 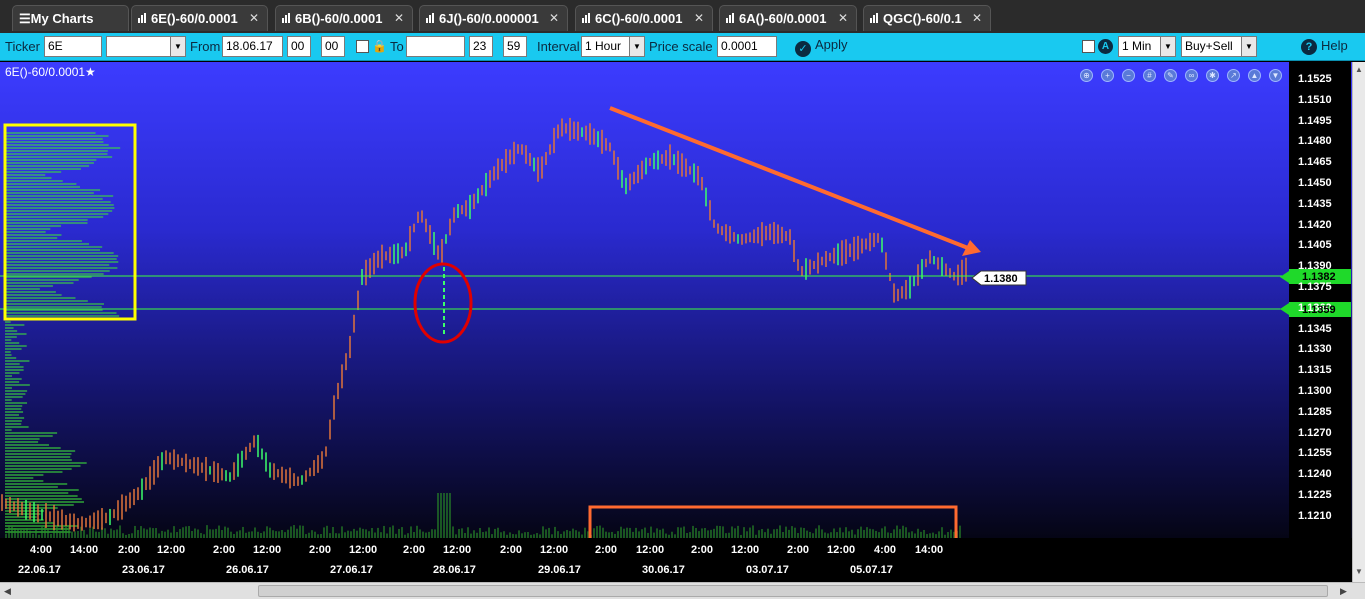 I want to click on x-time-tick: 4:00, so click(x=885, y=550).